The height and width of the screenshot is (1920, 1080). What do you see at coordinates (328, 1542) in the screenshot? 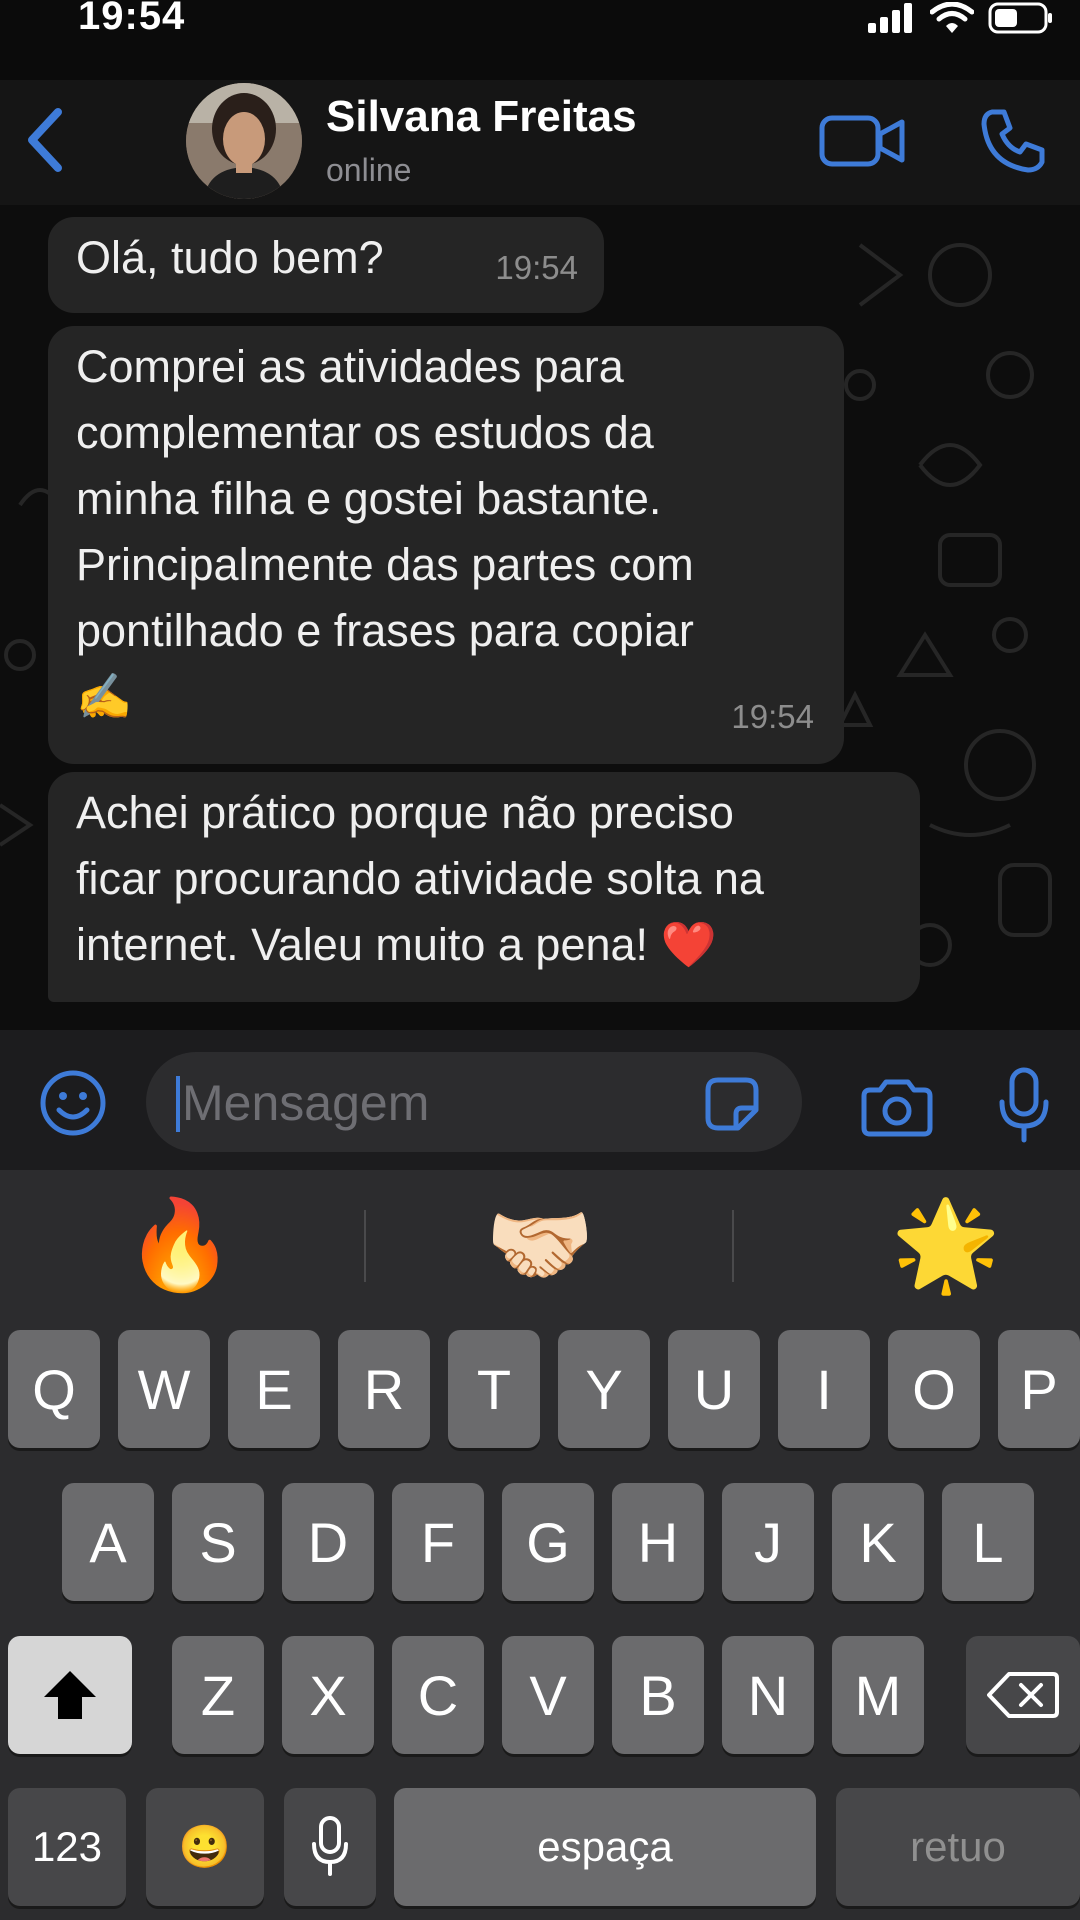
I see `key-d: D` at bounding box center [328, 1542].